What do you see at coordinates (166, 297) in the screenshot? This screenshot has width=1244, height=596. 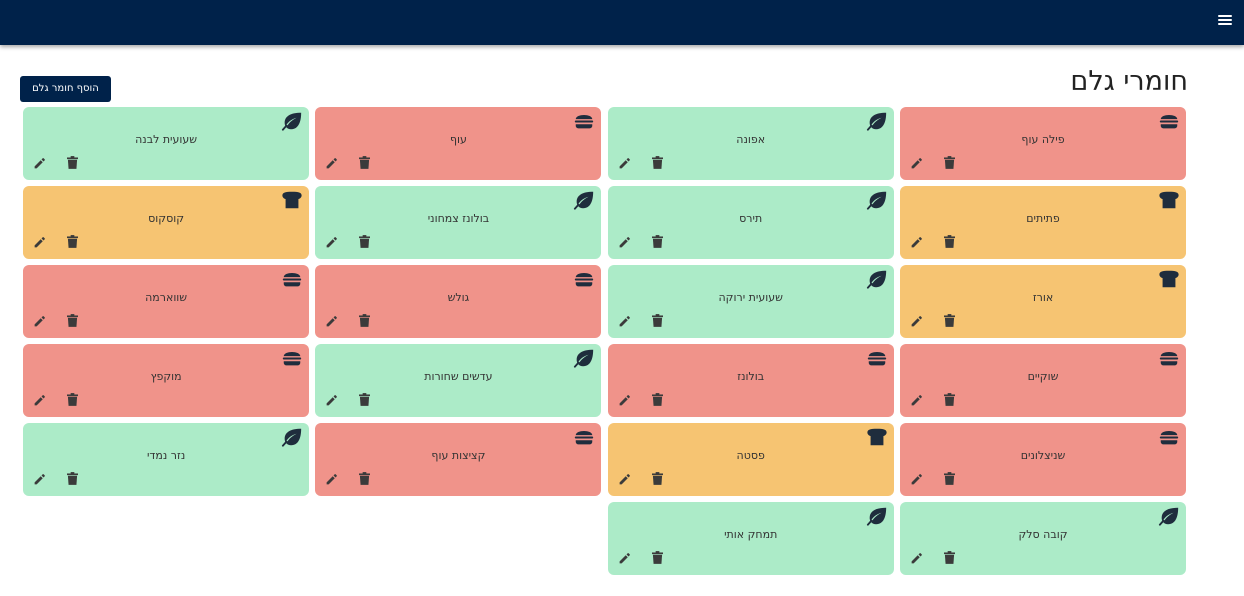 I see `ingredient-name: שווארמה` at bounding box center [166, 297].